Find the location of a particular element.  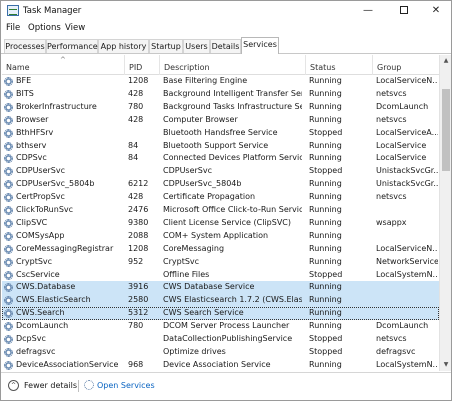

service-description: Optimize drives is located at coordinates (194, 351).